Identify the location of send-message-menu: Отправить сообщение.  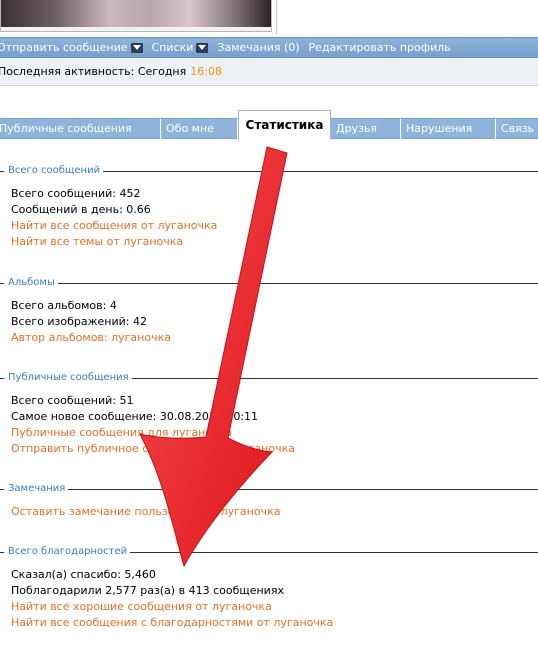
(71, 47).